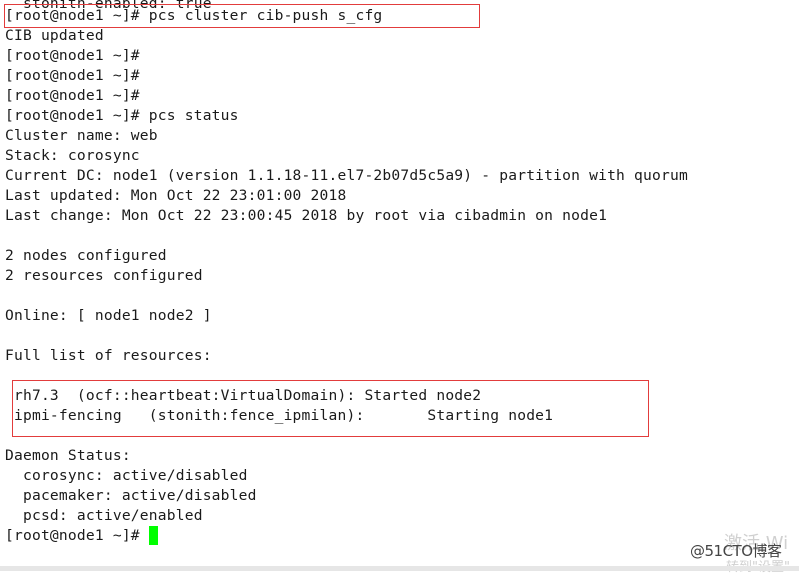  Describe the element at coordinates (81, 135) in the screenshot. I see `terminal-line-cluster-name: Cluster name: web` at that location.